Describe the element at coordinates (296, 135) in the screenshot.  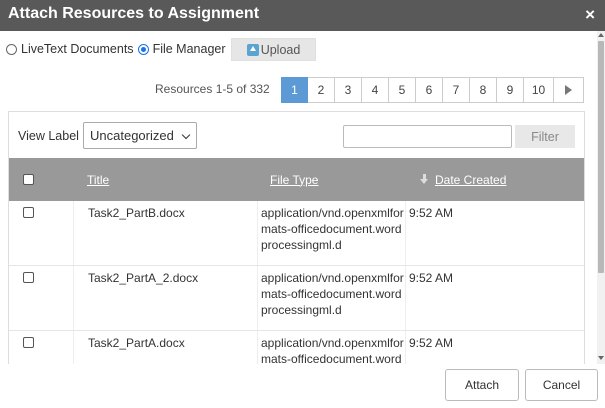
I see `filter-bar: View Label Uncategorized Filter` at that location.